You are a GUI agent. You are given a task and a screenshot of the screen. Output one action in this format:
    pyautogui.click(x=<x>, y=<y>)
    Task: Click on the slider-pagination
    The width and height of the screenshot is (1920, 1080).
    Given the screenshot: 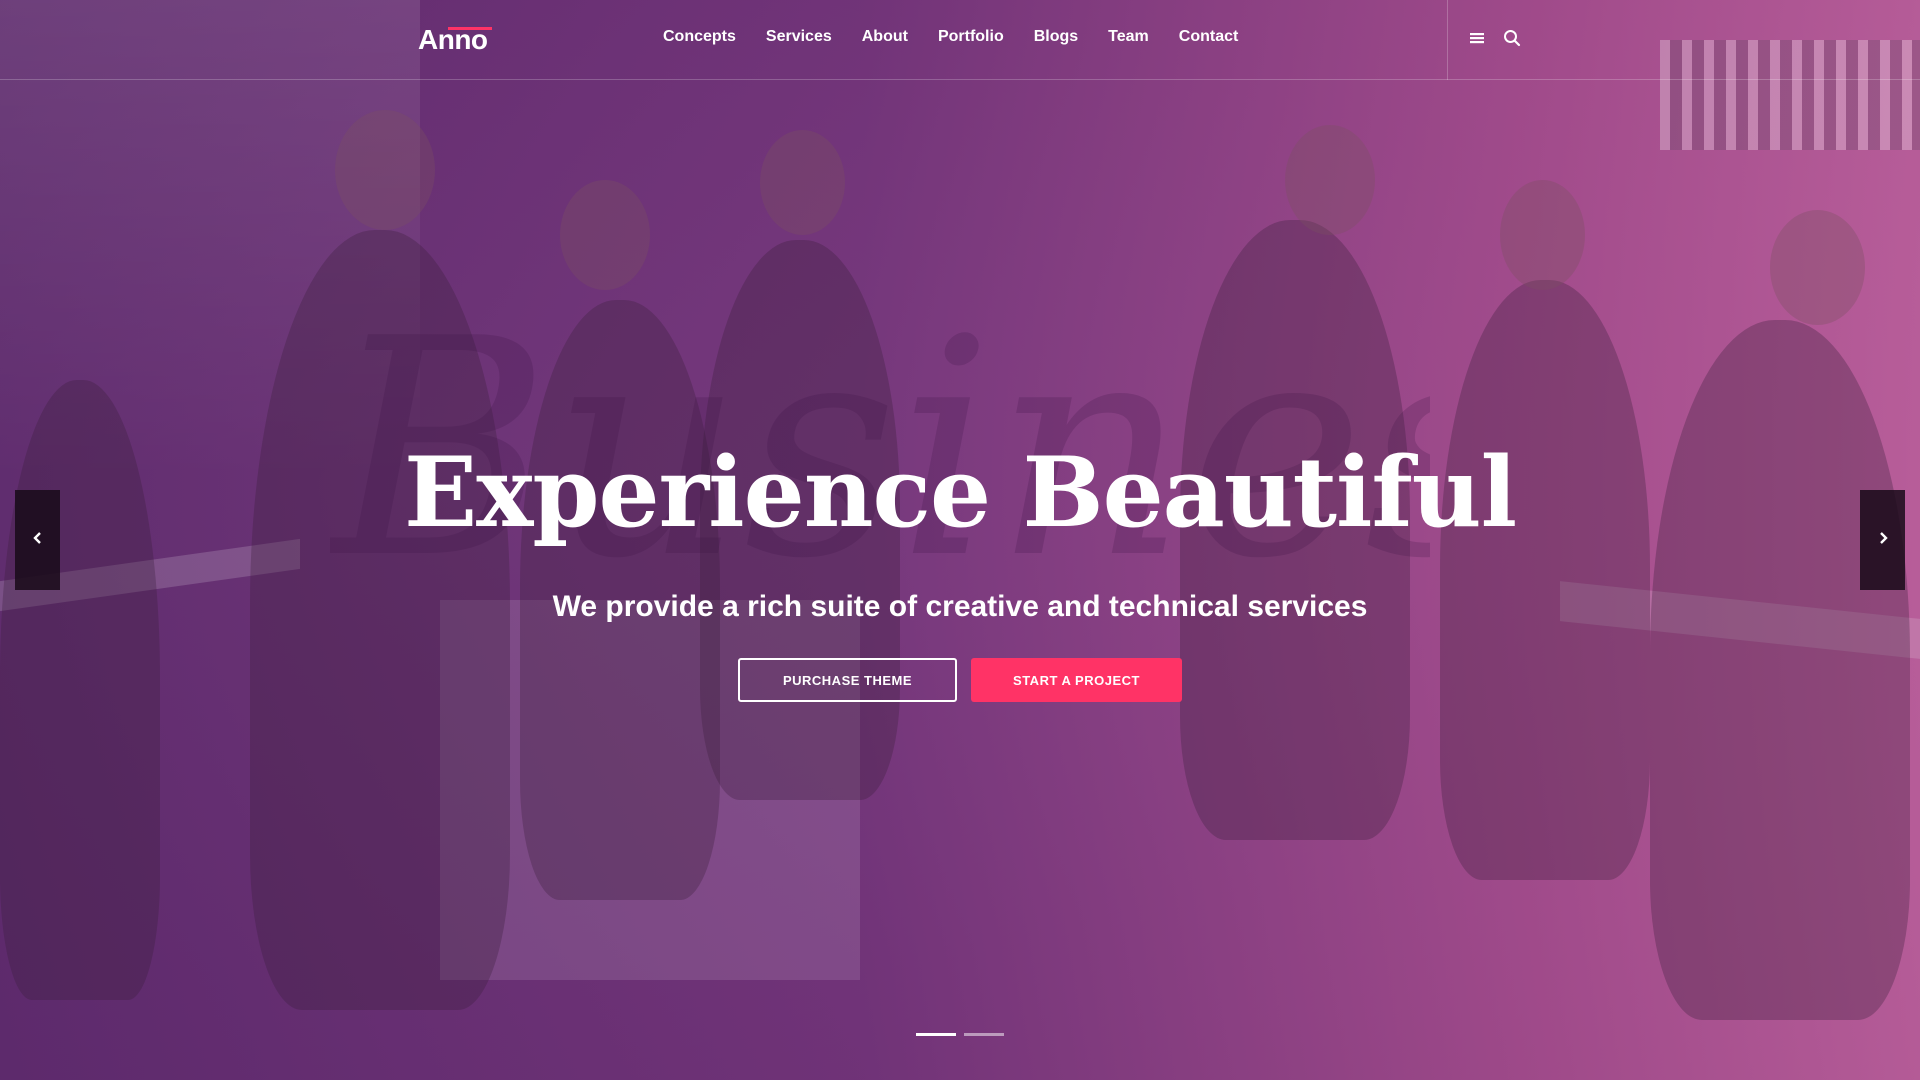 What is the action you would take?
    pyautogui.click(x=960, y=1034)
    